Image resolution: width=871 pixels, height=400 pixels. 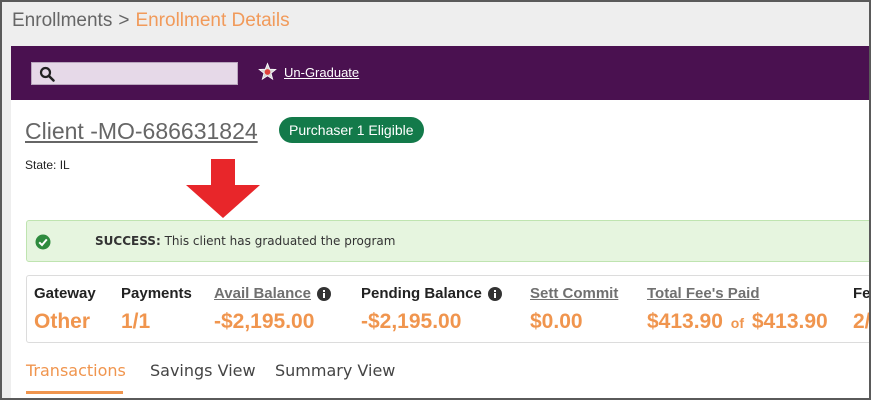 I want to click on view-tabs: Transactions Savings View Summary View, so click(x=447, y=372).